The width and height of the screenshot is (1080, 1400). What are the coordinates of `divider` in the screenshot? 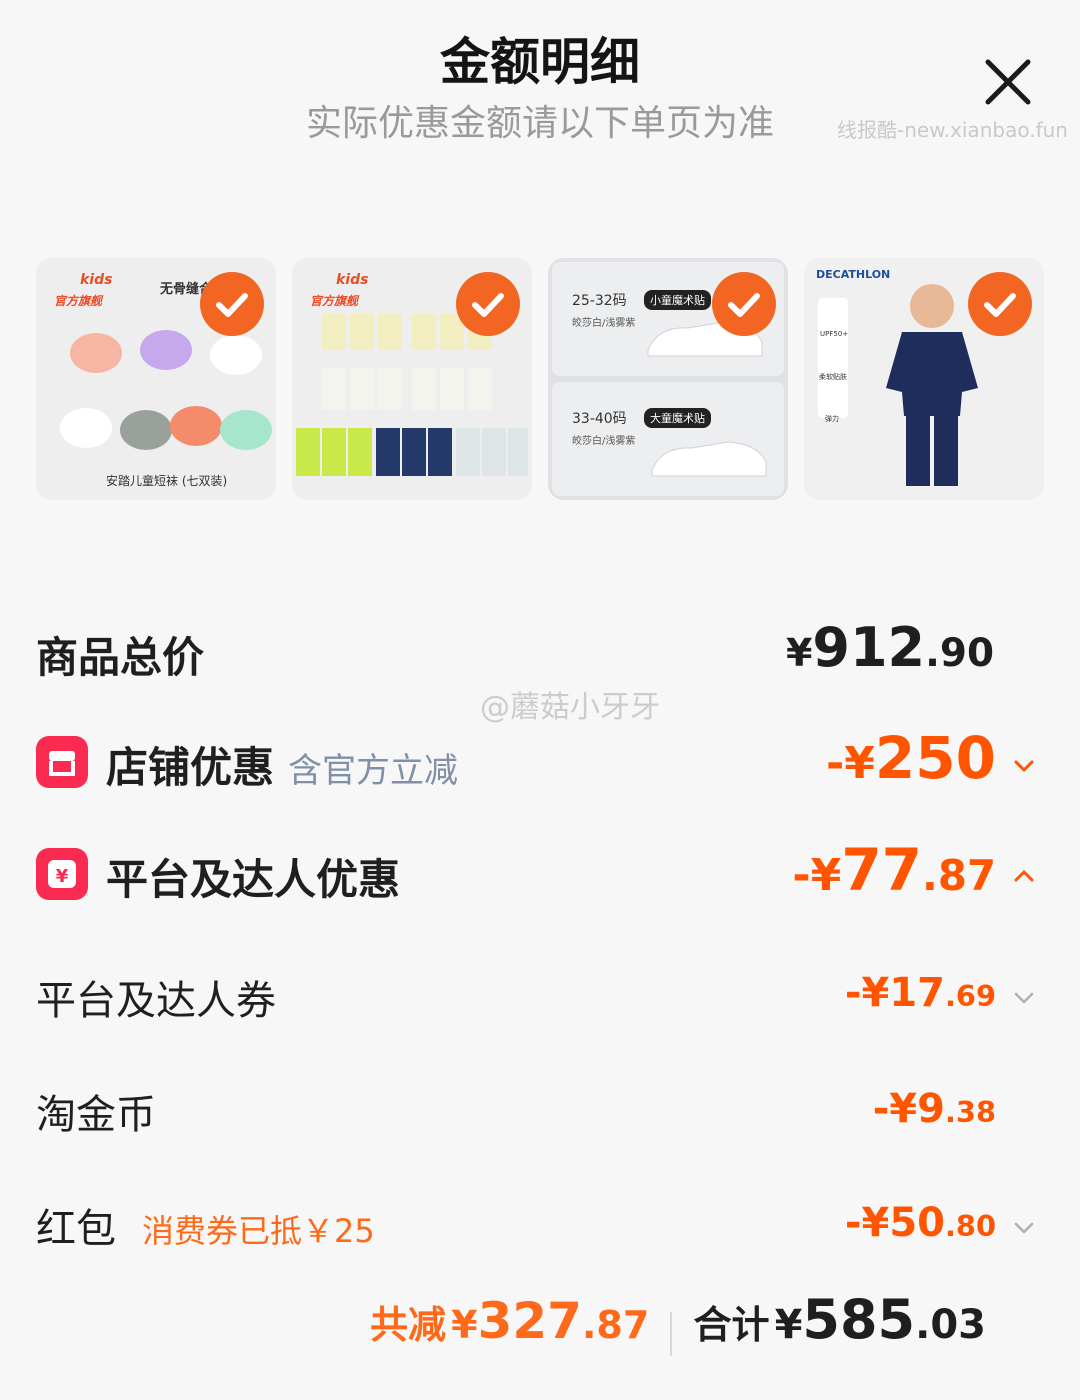 It's located at (671, 1333).